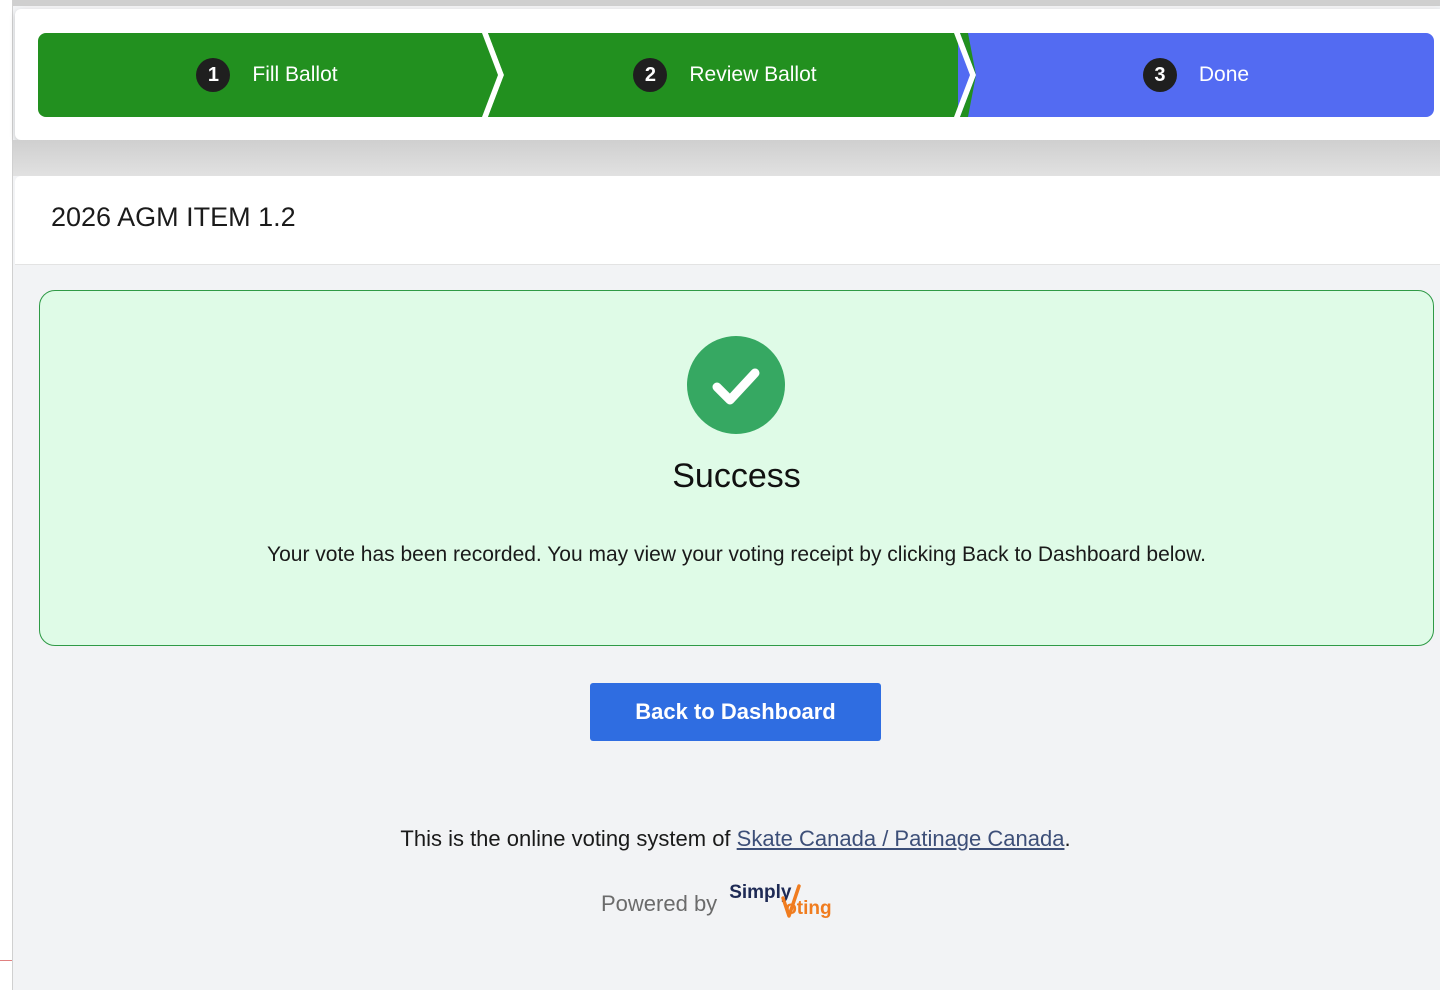 The height and width of the screenshot is (990, 1440). Describe the element at coordinates (295, 74) in the screenshot. I see `step-label-fill-ballot: Fill Ballot` at that location.